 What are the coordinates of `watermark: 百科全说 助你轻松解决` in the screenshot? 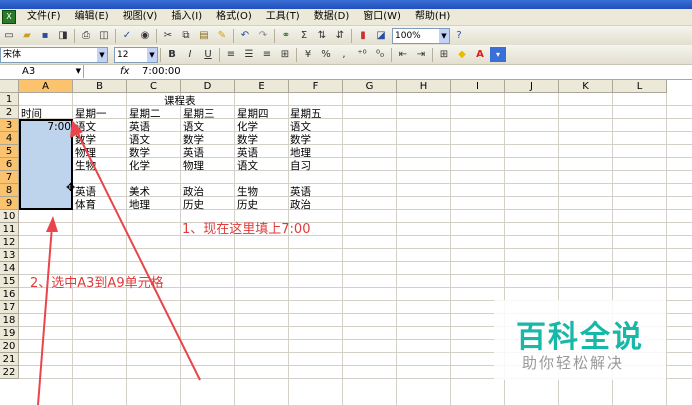 It's located at (580, 340).